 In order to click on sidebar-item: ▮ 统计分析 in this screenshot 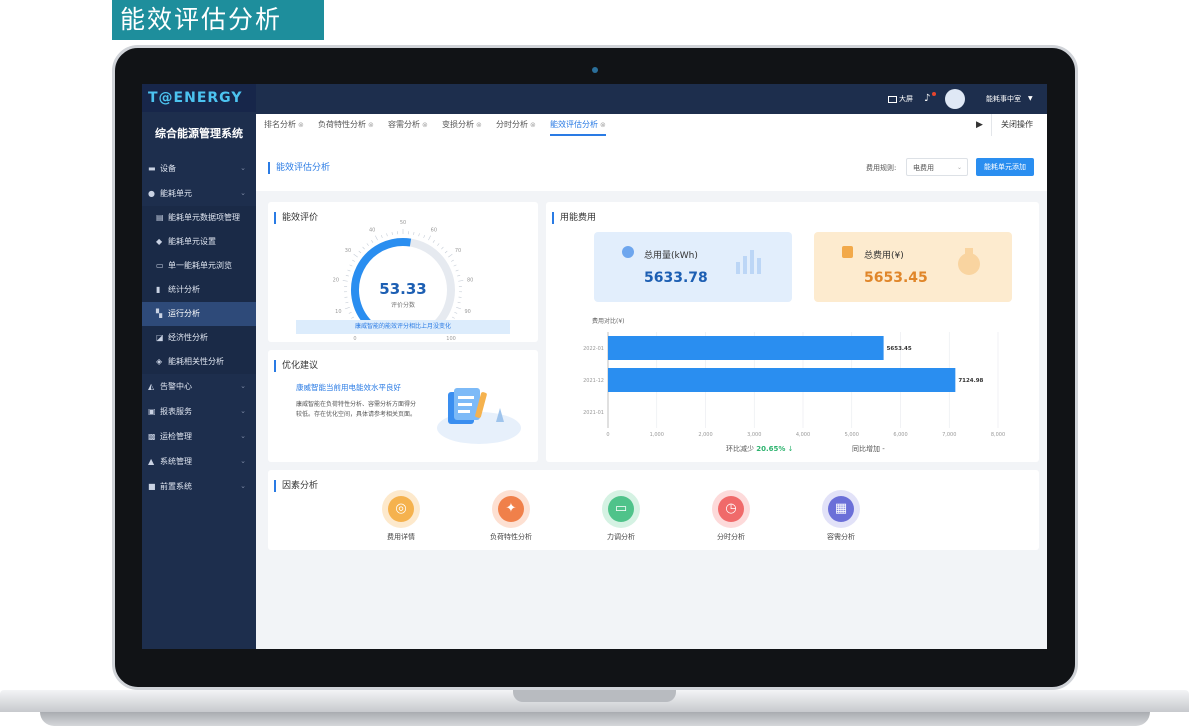, I will do `click(199, 290)`.